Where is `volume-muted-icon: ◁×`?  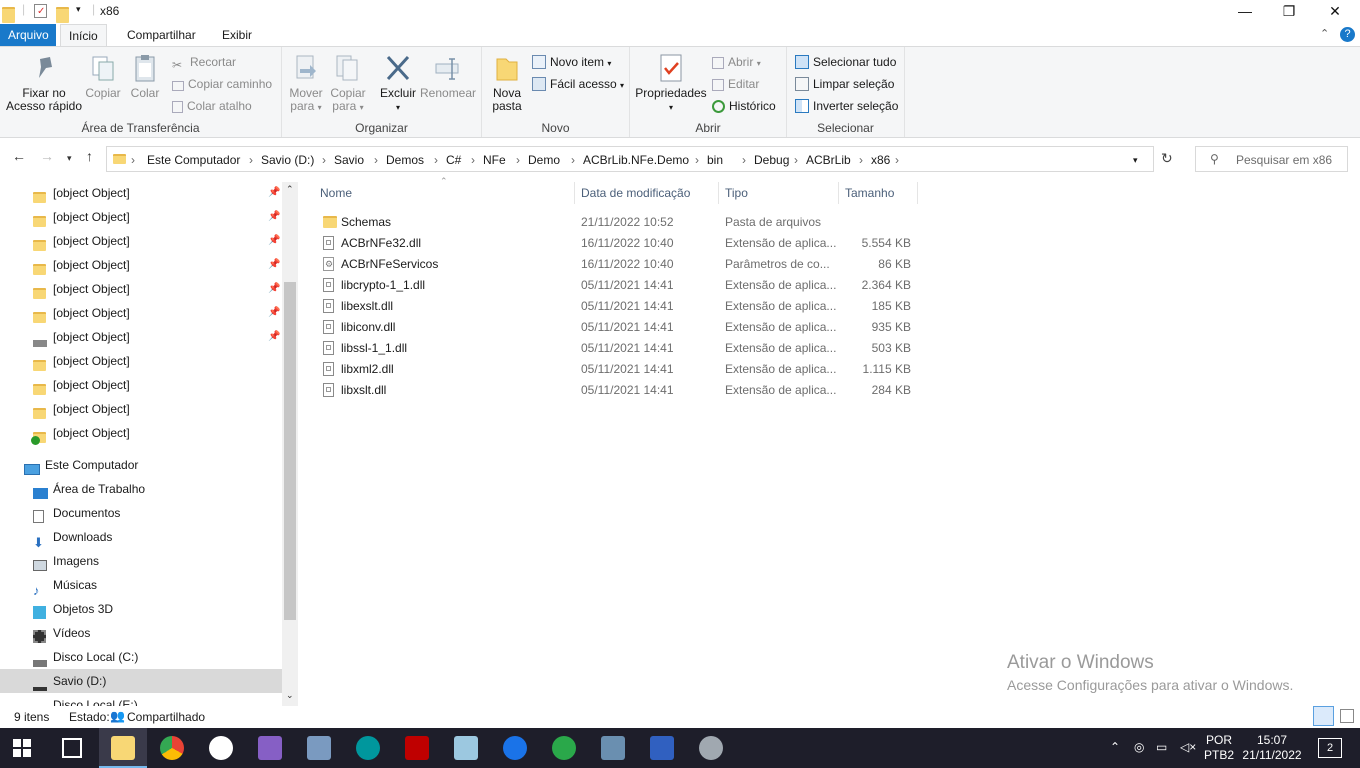 volume-muted-icon: ◁× is located at coordinates (1188, 747).